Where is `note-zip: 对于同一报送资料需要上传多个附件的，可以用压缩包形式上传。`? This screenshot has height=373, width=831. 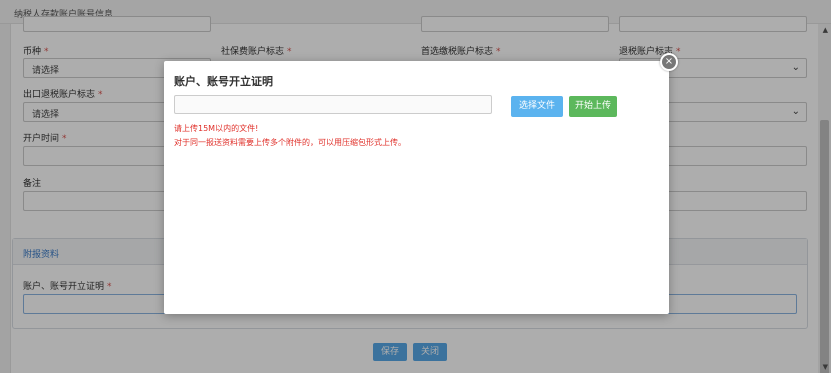 note-zip: 对于同一报送资料需要上传多个附件的，可以用压缩包形式上传。 is located at coordinates (290, 142).